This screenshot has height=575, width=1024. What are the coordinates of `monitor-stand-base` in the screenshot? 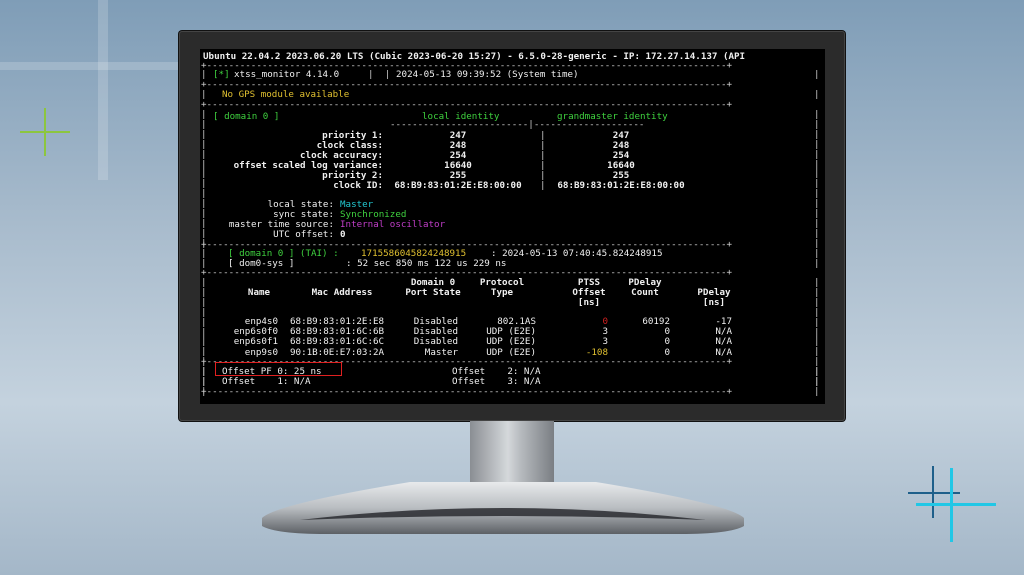 It's located at (503, 508).